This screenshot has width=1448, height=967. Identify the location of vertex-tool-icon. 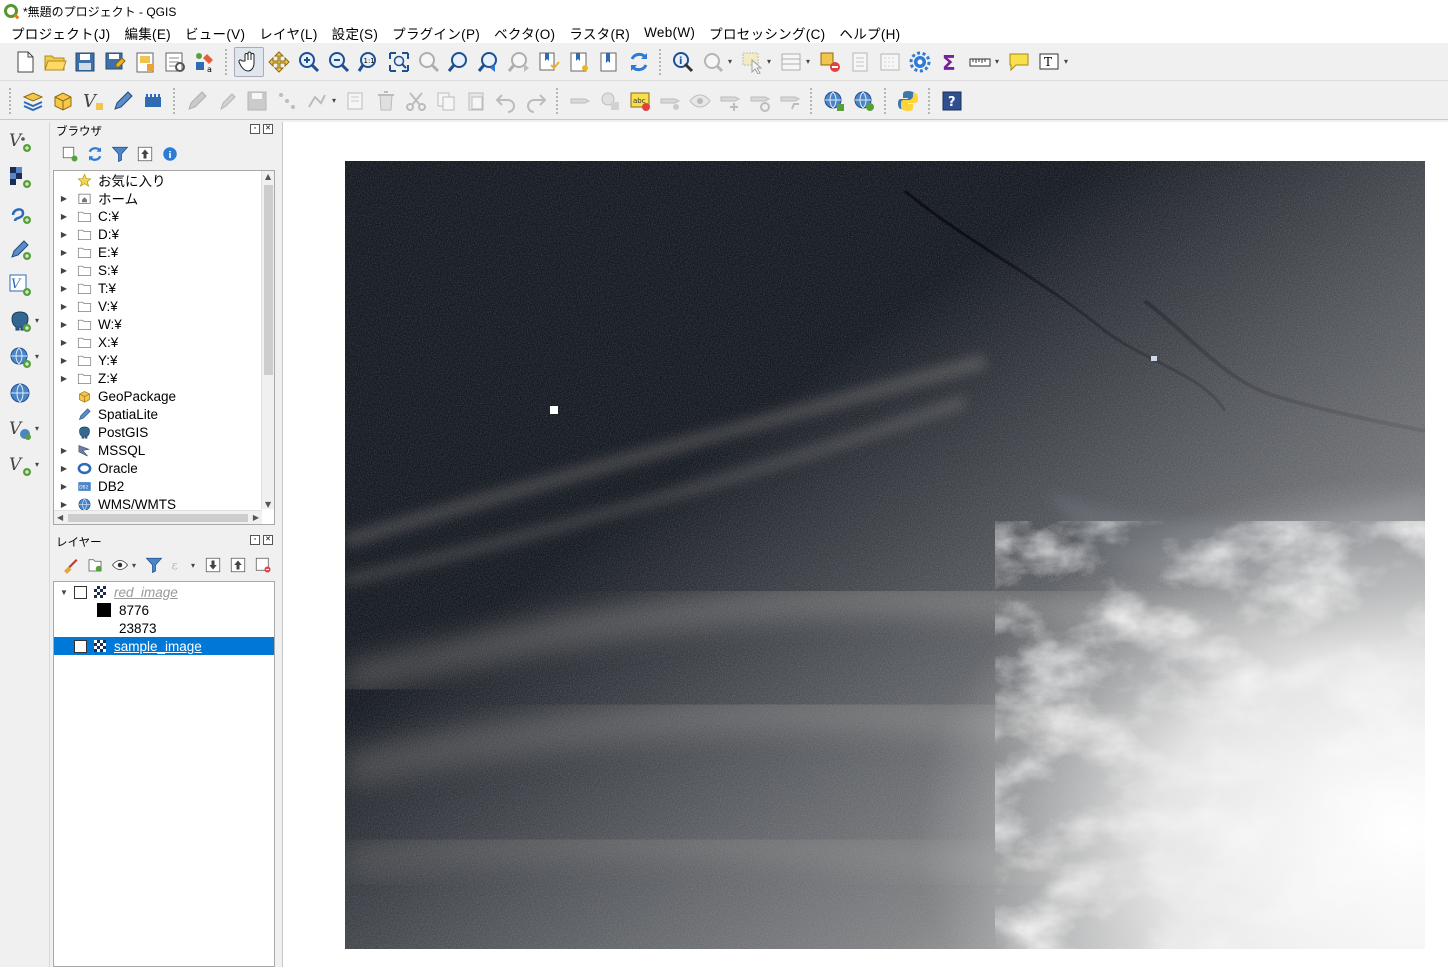
(317, 101).